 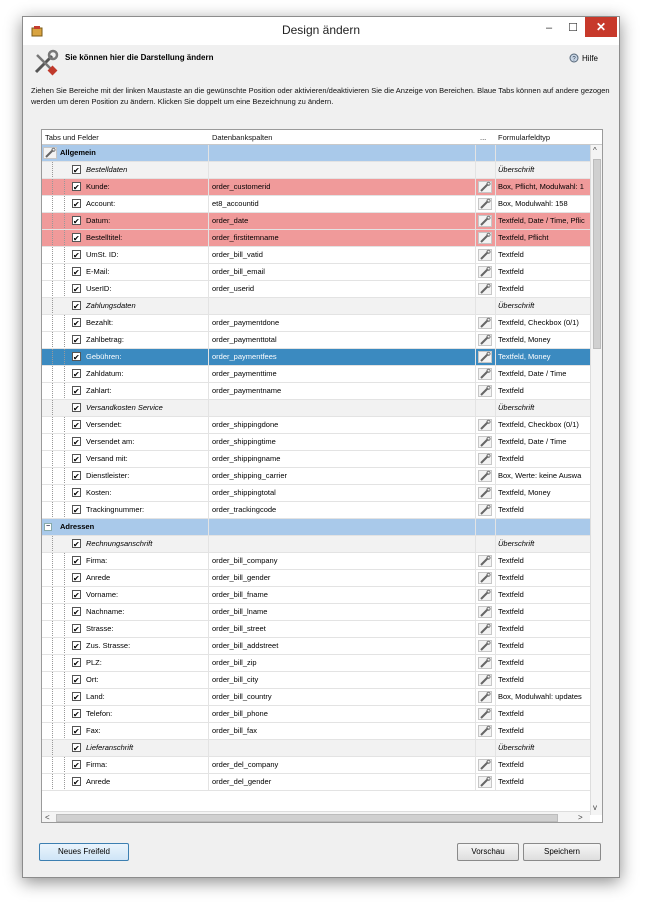 What do you see at coordinates (342, 629) in the screenshot?
I see `db-column-cell: order_bill_street` at bounding box center [342, 629].